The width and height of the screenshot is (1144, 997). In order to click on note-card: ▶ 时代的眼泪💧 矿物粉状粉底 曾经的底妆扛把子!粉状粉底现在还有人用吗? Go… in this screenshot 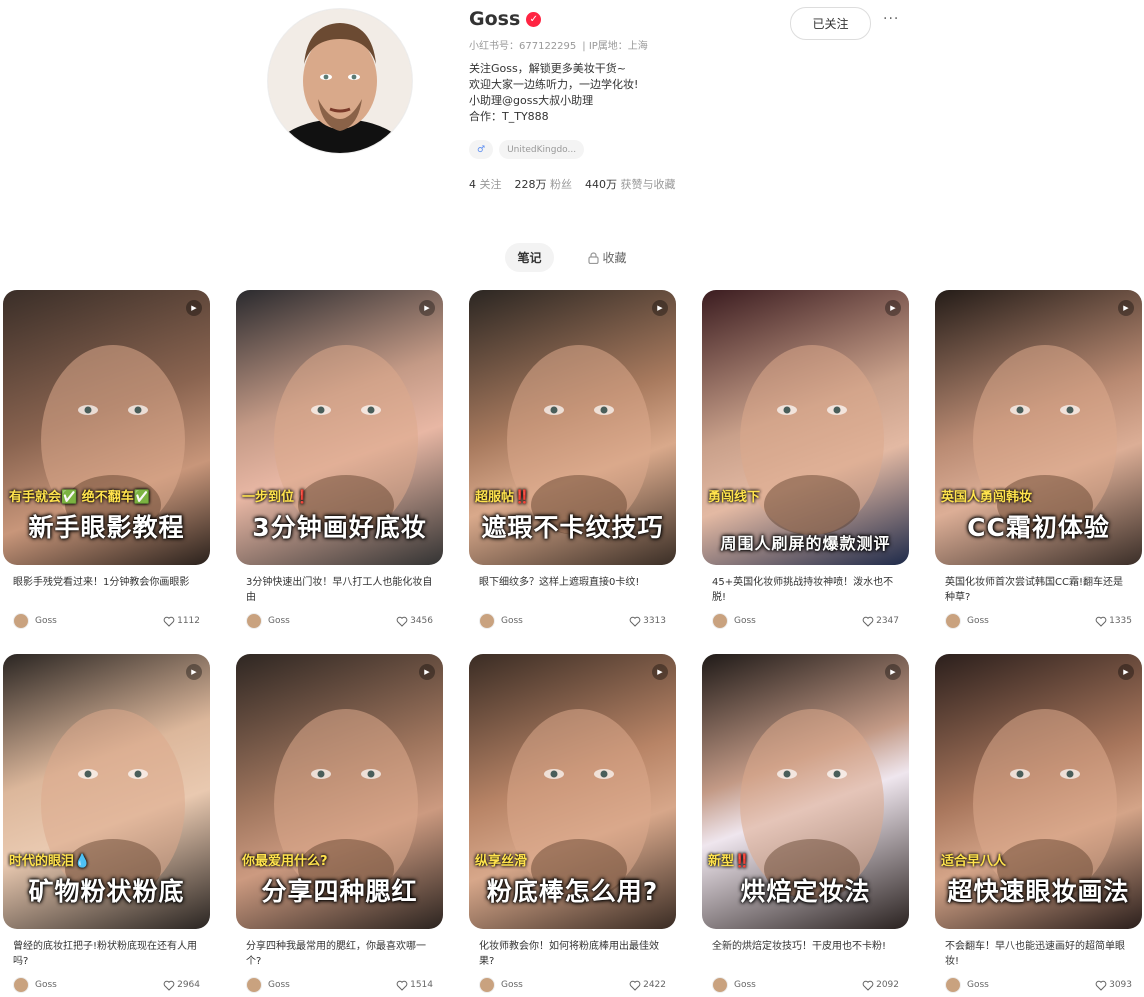, I will do `click(106, 823)`.